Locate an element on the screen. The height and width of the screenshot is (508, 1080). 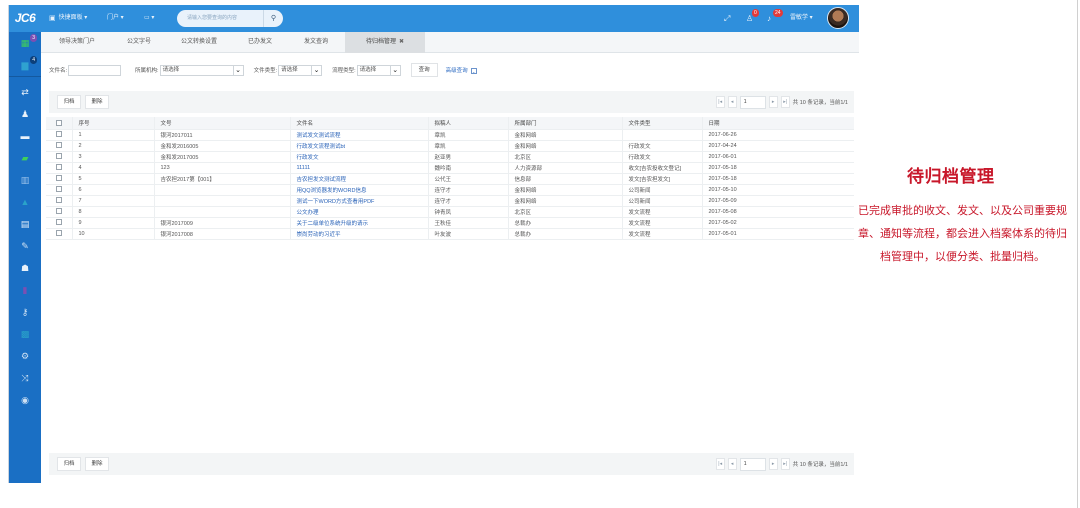
sidebar-item-chart: ▮ is located at coordinates (25, 290).